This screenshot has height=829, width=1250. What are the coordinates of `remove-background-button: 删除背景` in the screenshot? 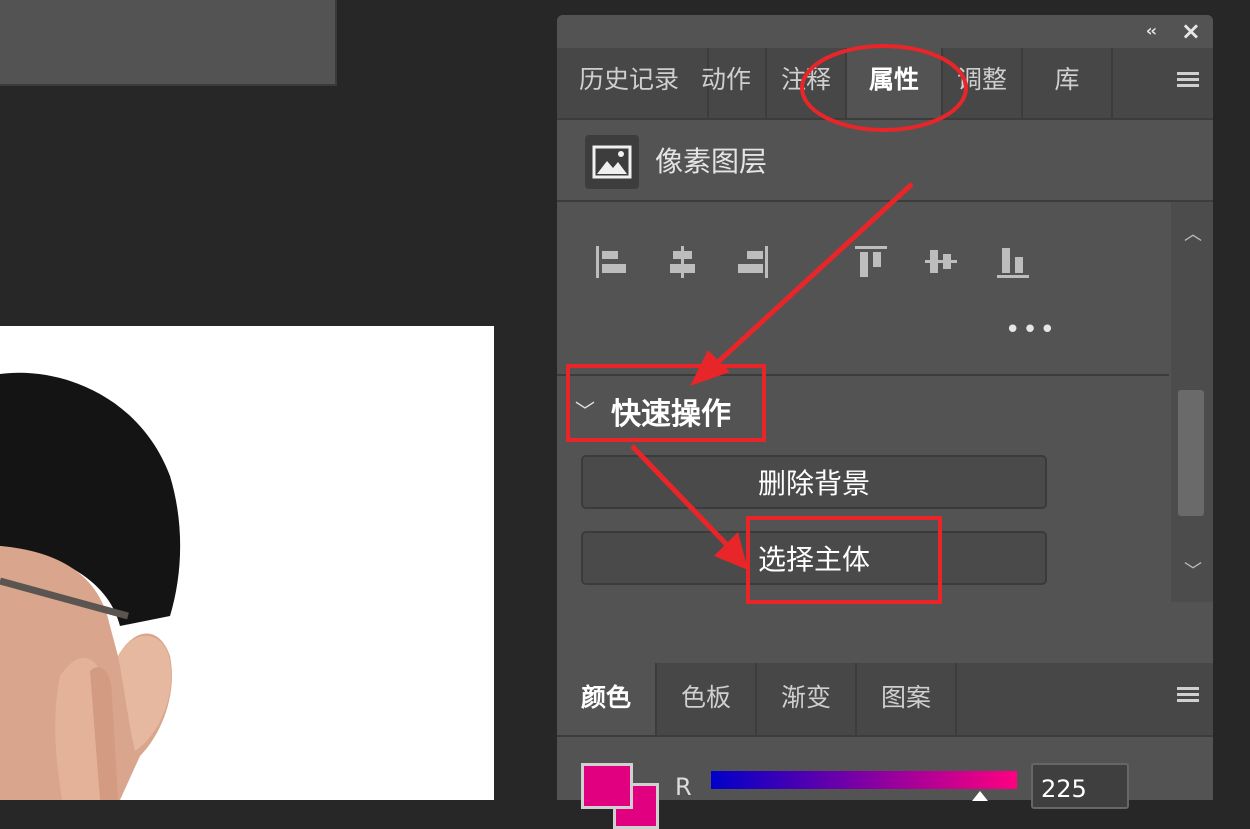 It's located at (814, 482).